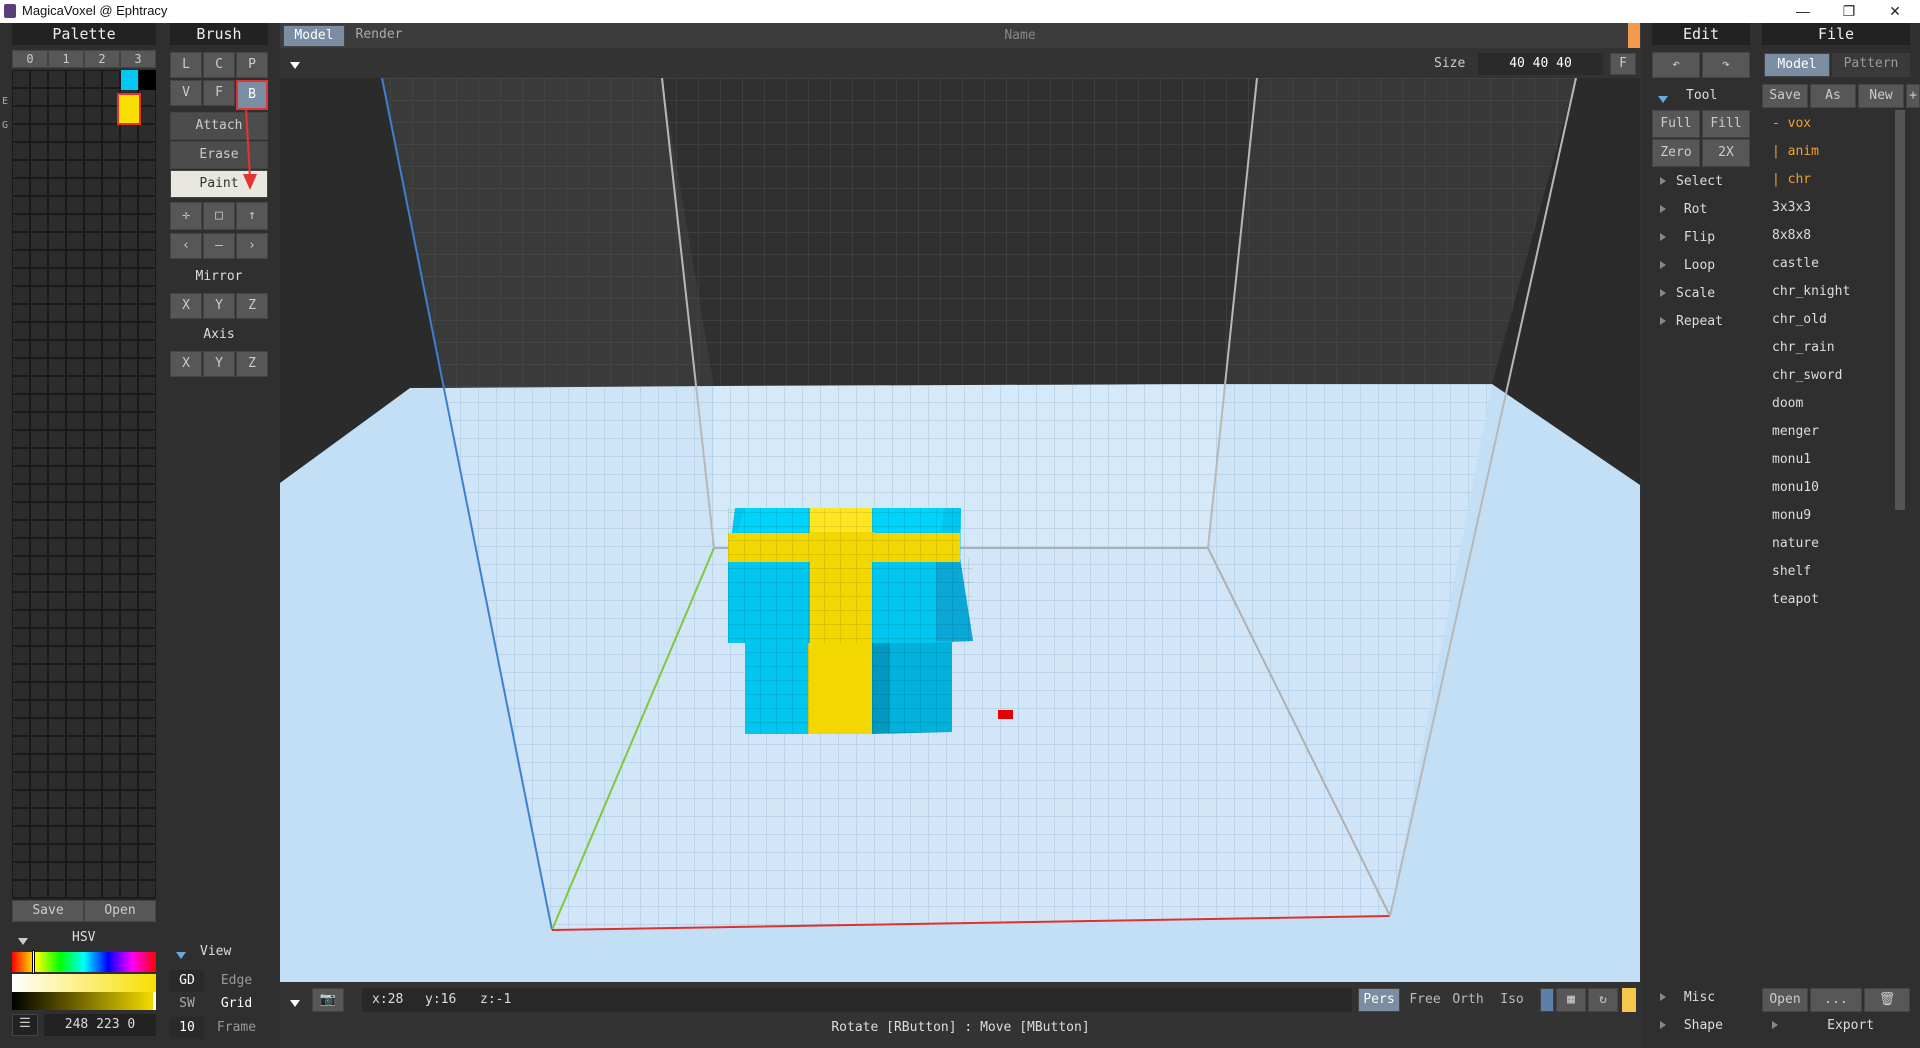 This screenshot has width=1920, height=1048. I want to click on palette-open-button: Open, so click(120, 911).